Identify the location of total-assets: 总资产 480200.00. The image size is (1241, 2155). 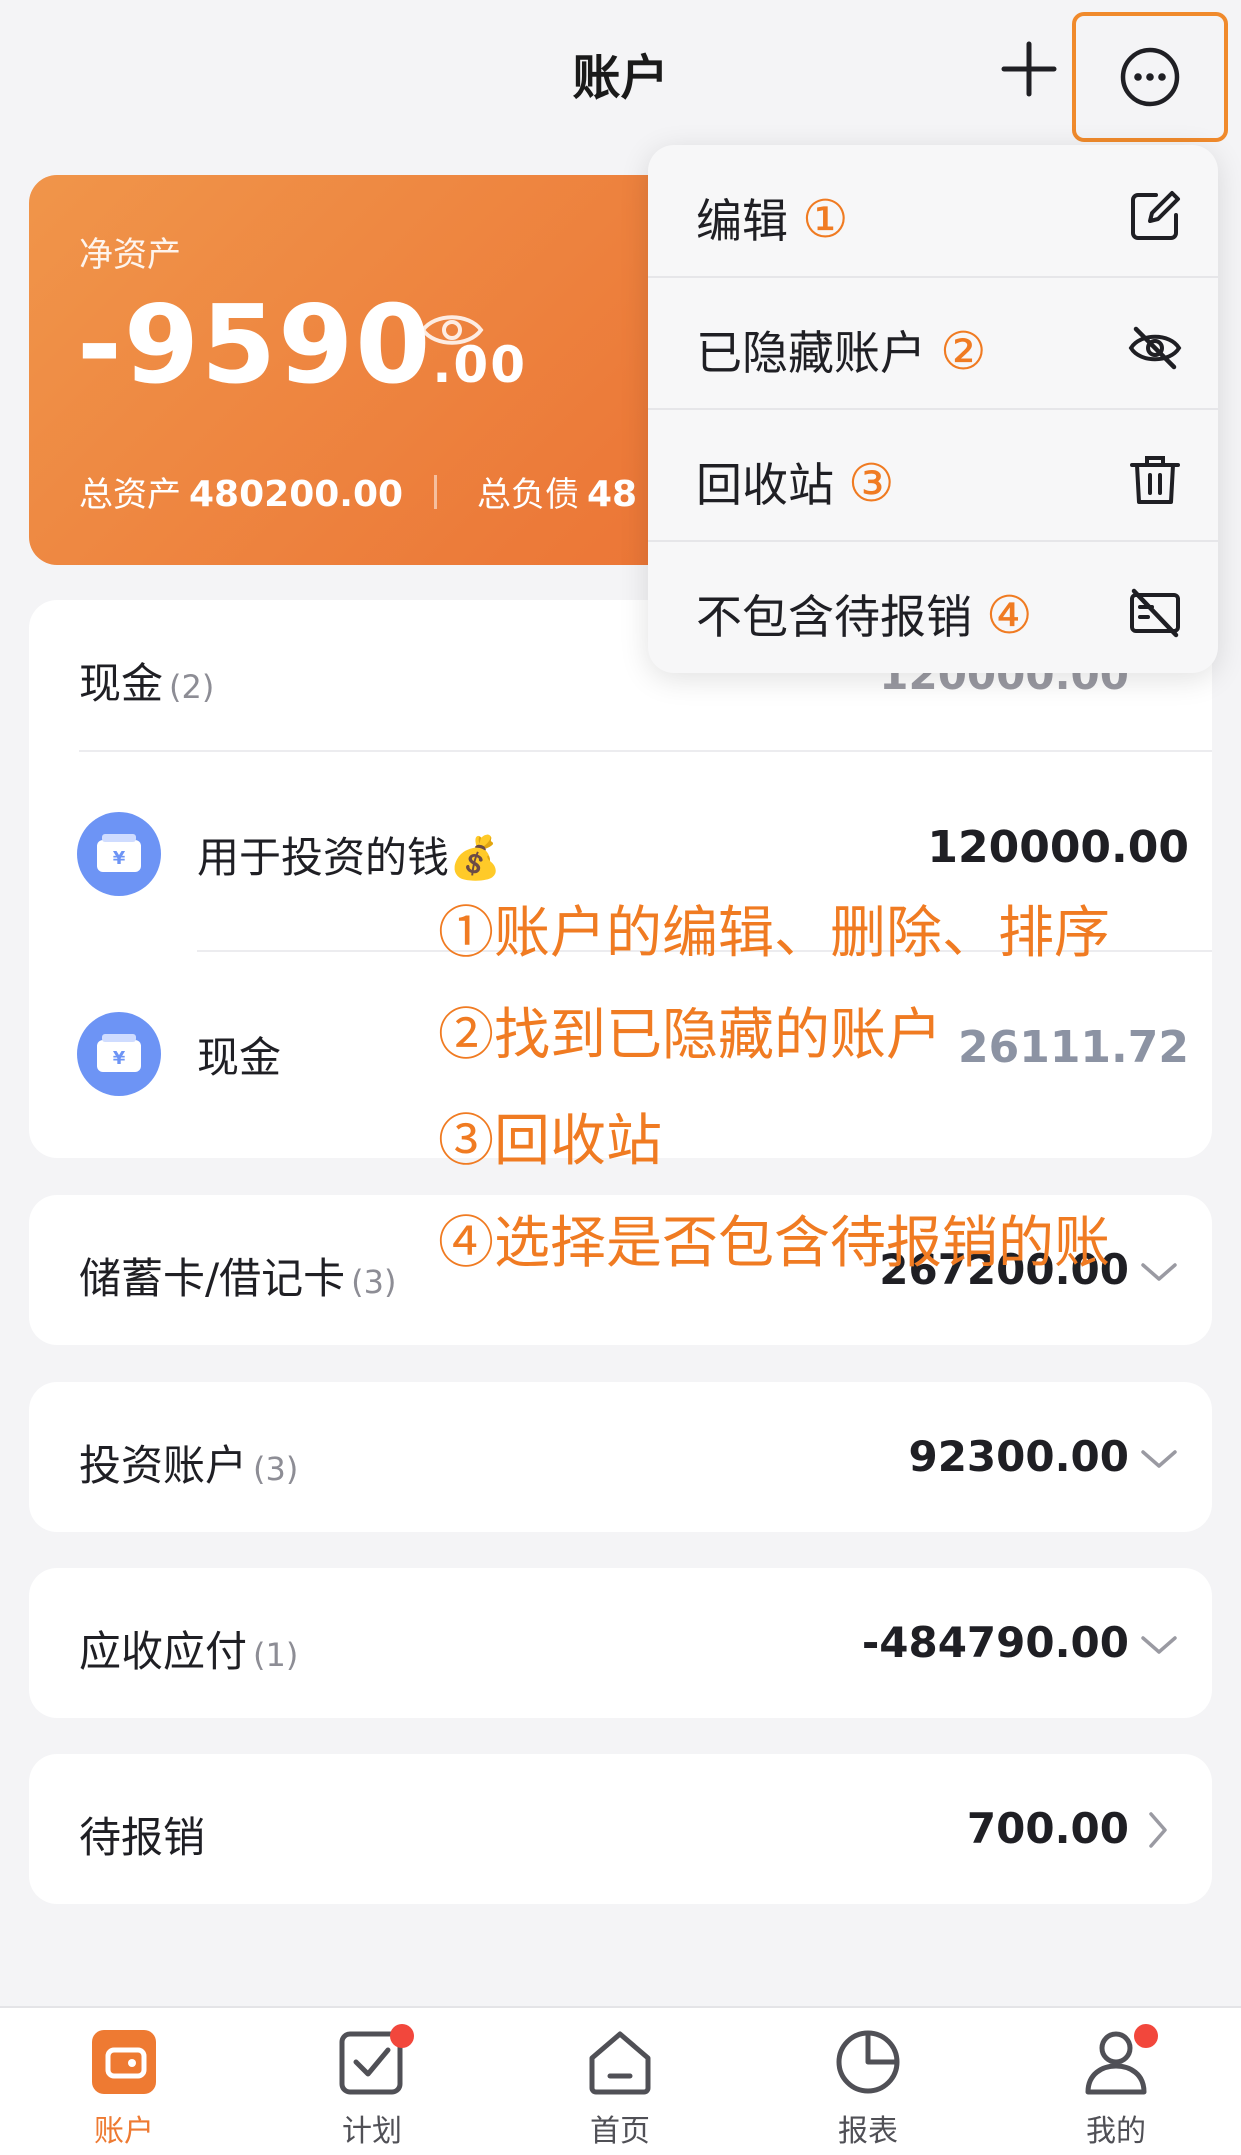
(241, 494).